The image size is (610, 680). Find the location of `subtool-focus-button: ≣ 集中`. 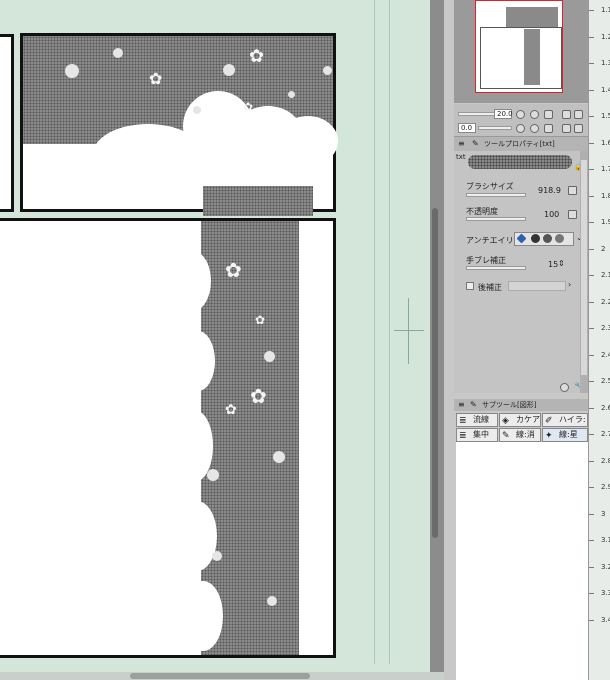

subtool-focus-button: ≣ 集中 is located at coordinates (477, 435).